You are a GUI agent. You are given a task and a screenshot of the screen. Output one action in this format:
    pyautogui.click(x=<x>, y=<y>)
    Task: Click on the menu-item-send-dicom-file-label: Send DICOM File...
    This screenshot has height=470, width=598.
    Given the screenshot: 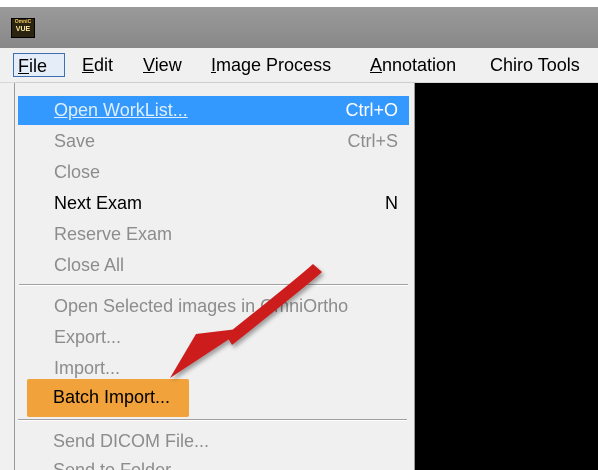 What is the action you would take?
    pyautogui.click(x=131, y=441)
    